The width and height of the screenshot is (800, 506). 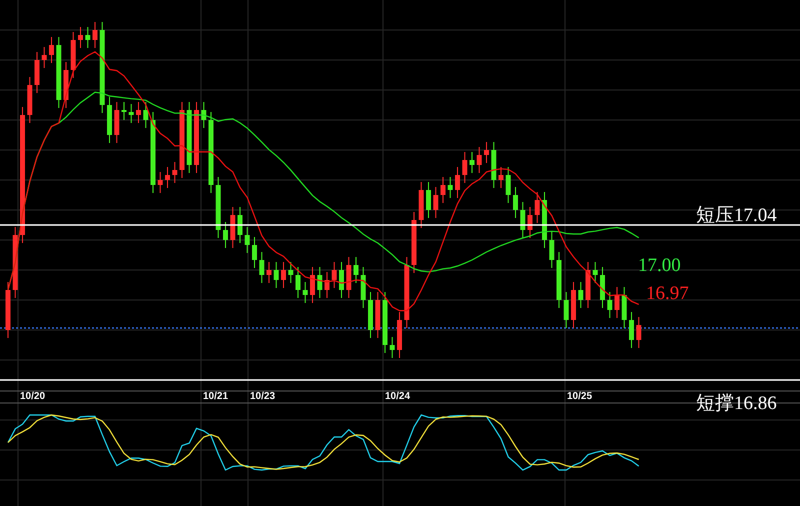 I want to click on moving-average-value: 16.97, so click(x=667, y=293).